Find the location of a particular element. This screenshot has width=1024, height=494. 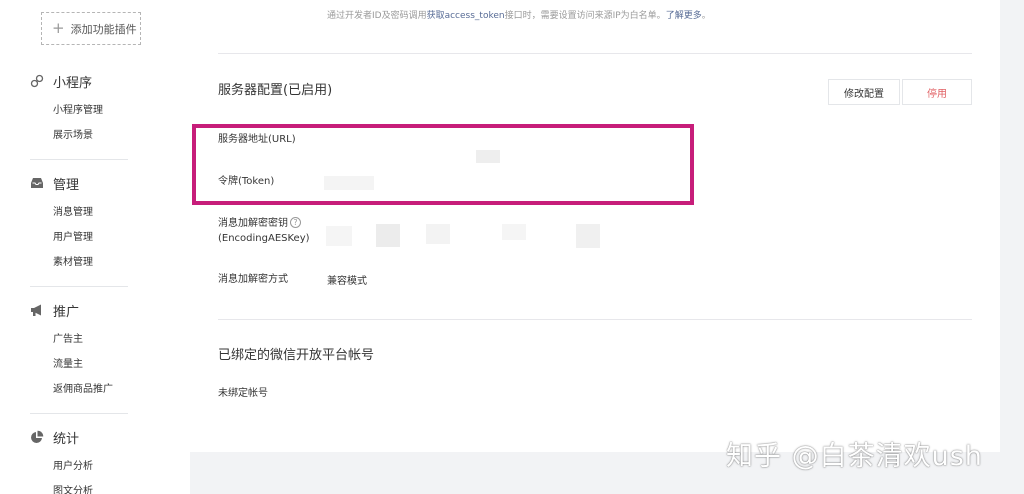

nav-head-manage: 管理 is located at coordinates (95, 183).